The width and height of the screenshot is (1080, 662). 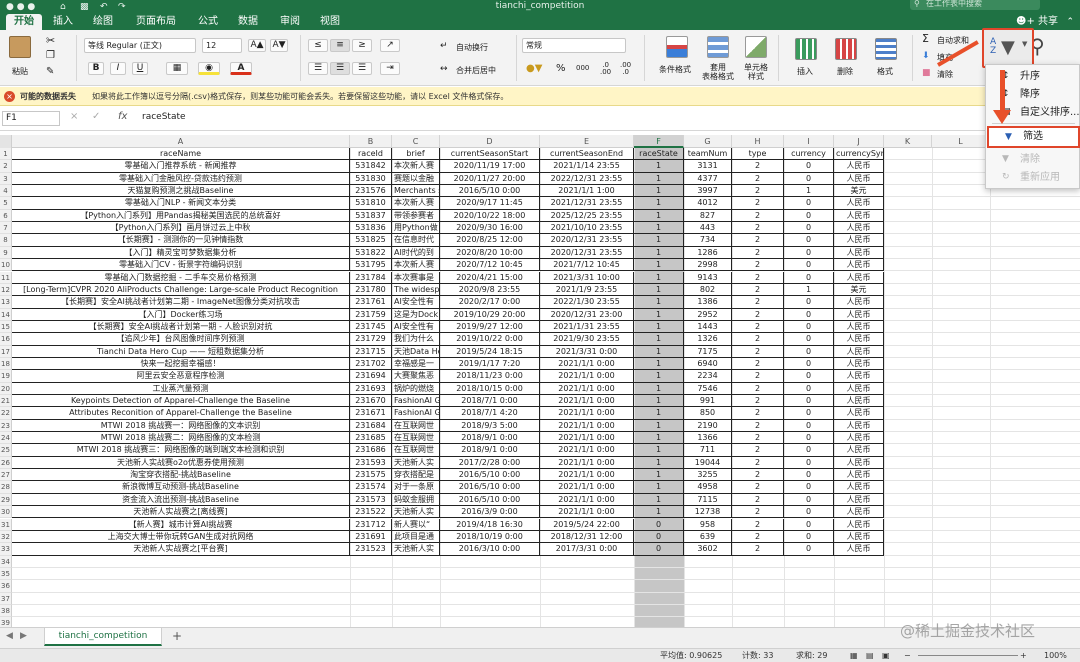 What do you see at coordinates (6, 574) in the screenshot?
I see `row-header: 35` at bounding box center [6, 574].